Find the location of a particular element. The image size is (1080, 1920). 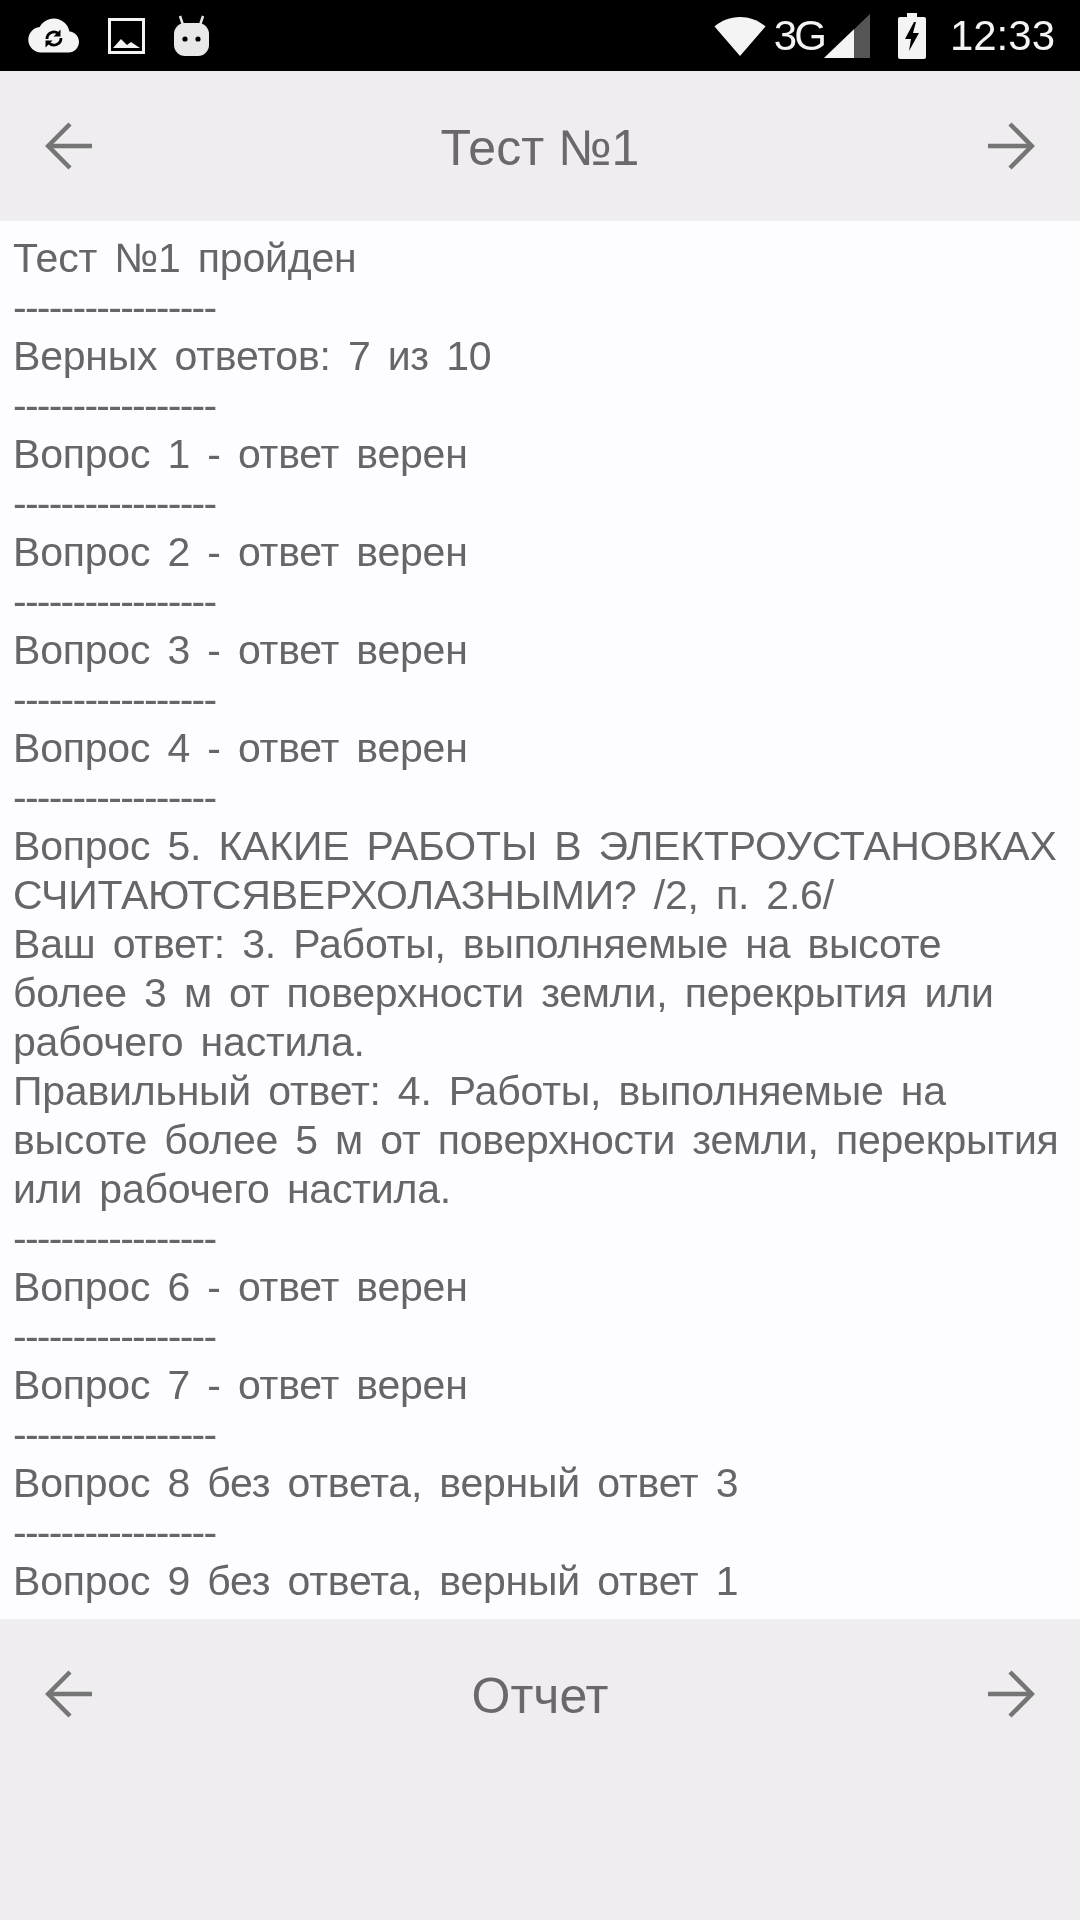

report-text: Вопрос 5. КАКИЕ РАБОТЫ В ЭЛЕКТРОУСТАНОВКАХ СЧИТАЮТСЯВЕРХОЛАЗНЫМИ? /2, п. 2.6/ is located at coordinates (535, 871).